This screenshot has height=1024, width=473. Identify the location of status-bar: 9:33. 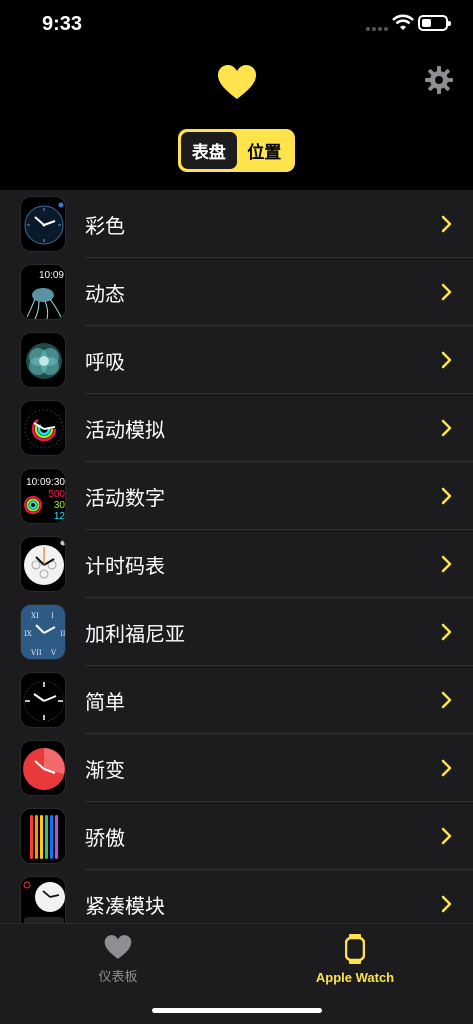
(236, 25).